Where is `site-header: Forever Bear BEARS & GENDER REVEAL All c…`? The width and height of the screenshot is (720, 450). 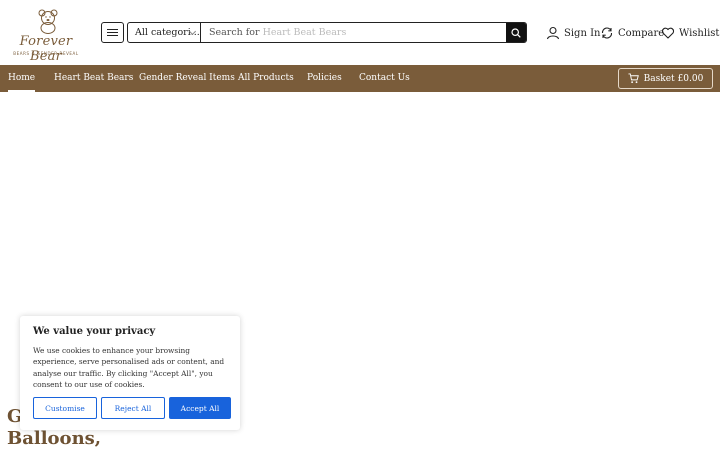 site-header: Forever Bear BEARS & GENDER REVEAL All c… is located at coordinates (360, 32).